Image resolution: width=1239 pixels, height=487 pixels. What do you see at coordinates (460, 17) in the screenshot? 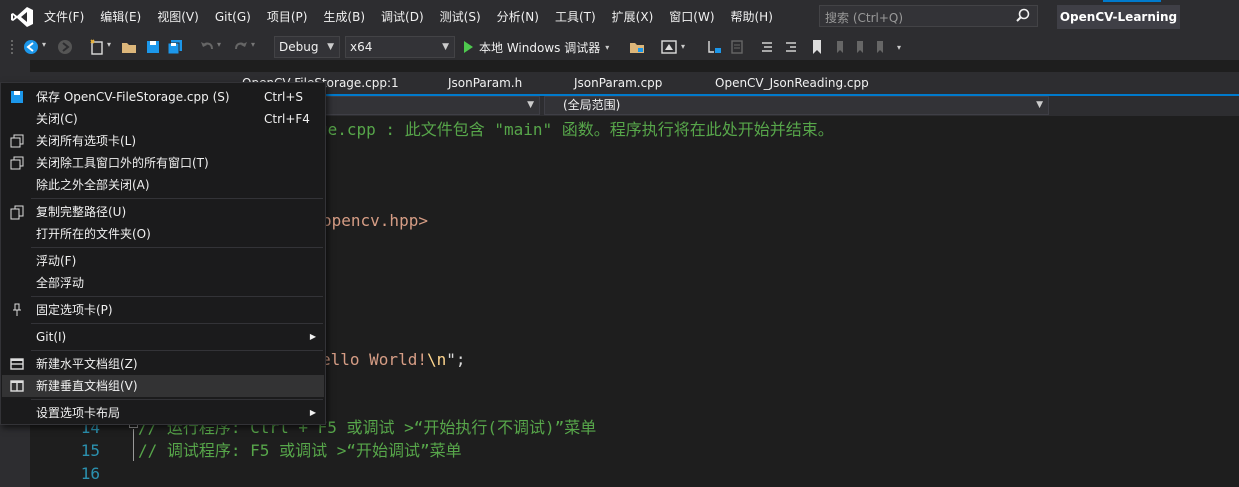
I see `menu-test: 测试(S)` at bounding box center [460, 17].